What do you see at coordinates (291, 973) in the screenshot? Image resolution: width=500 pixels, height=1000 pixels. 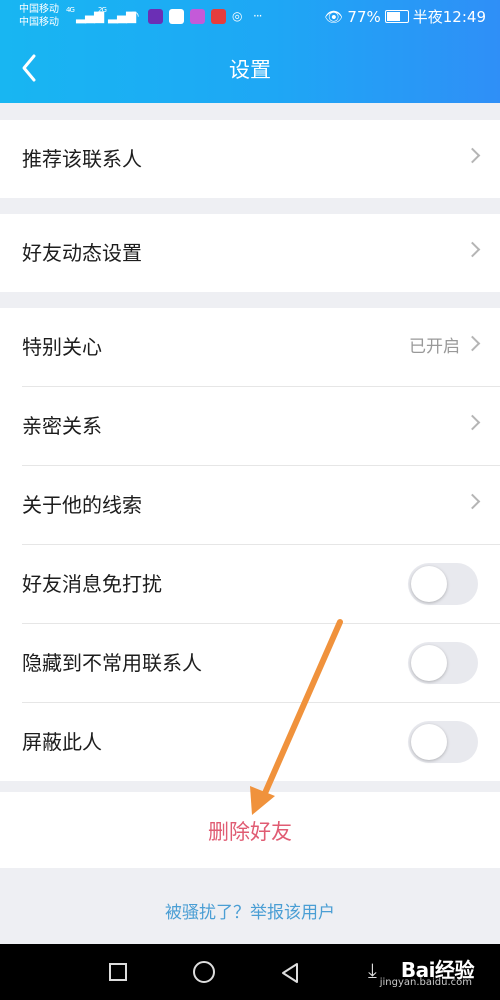 I see `back-triangle-icon` at bounding box center [291, 973].